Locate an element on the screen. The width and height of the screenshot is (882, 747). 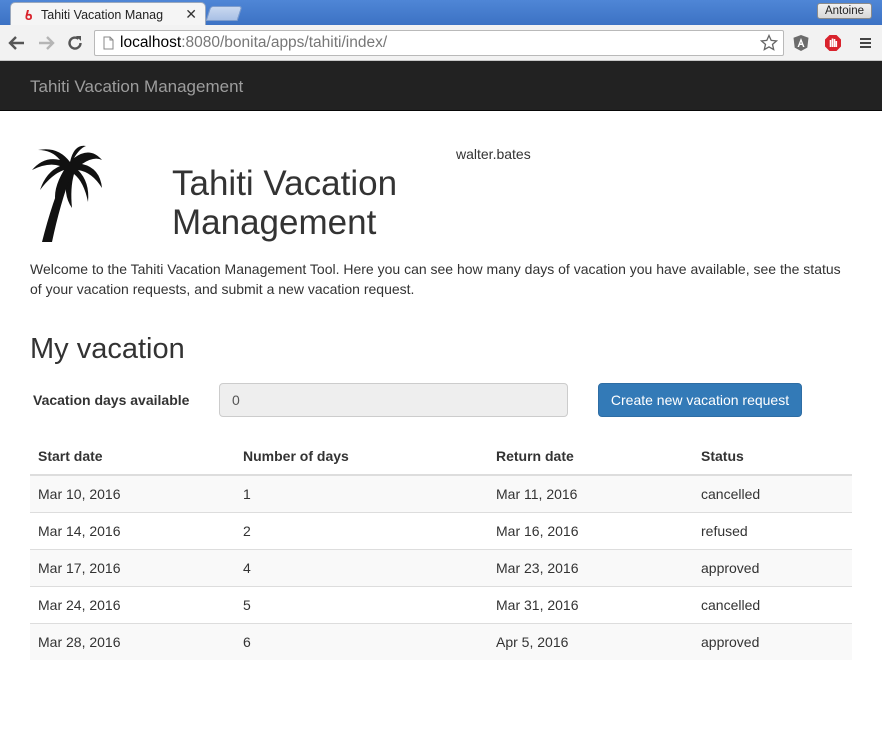
page-title: Tahiti Vacation Management is located at coordinates (312, 203).